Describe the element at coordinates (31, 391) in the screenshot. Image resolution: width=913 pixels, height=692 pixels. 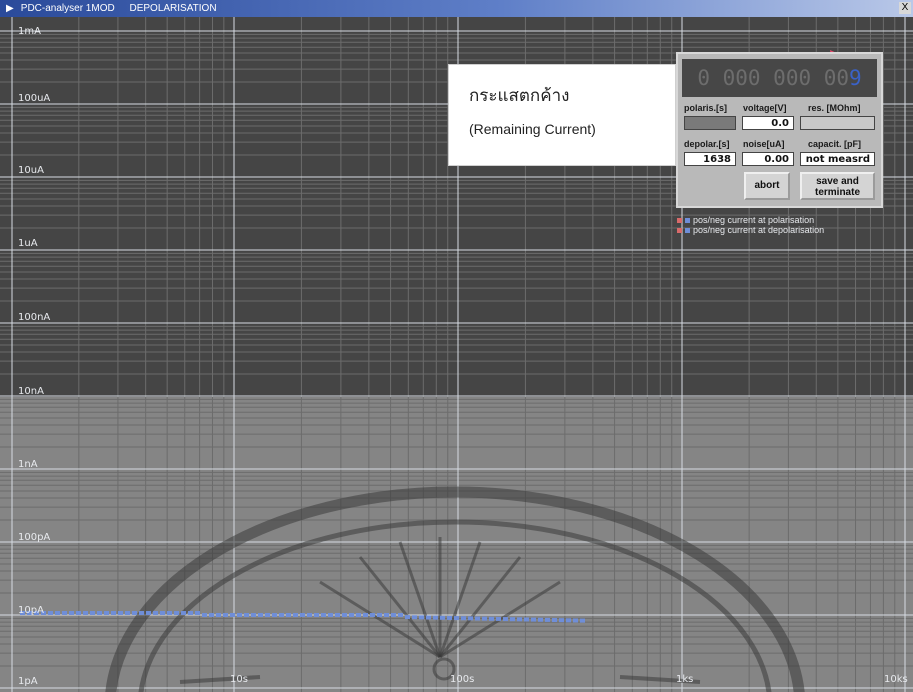
I see `y-tick-10nA: 10nA` at that location.